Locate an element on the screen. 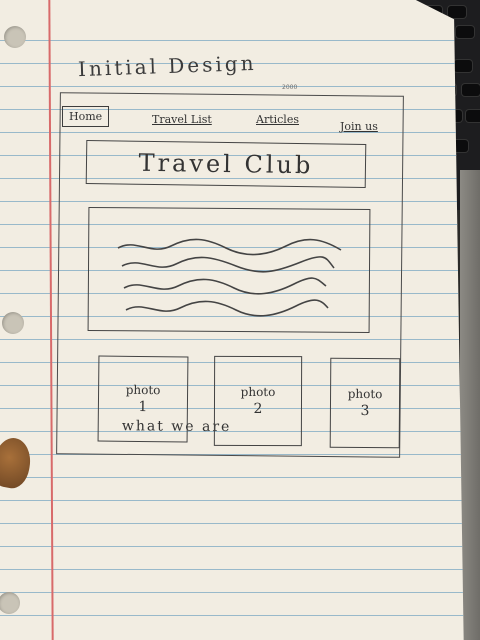 This screenshot has width=480, height=640. tiny-note: 2000 is located at coordinates (290, 87).